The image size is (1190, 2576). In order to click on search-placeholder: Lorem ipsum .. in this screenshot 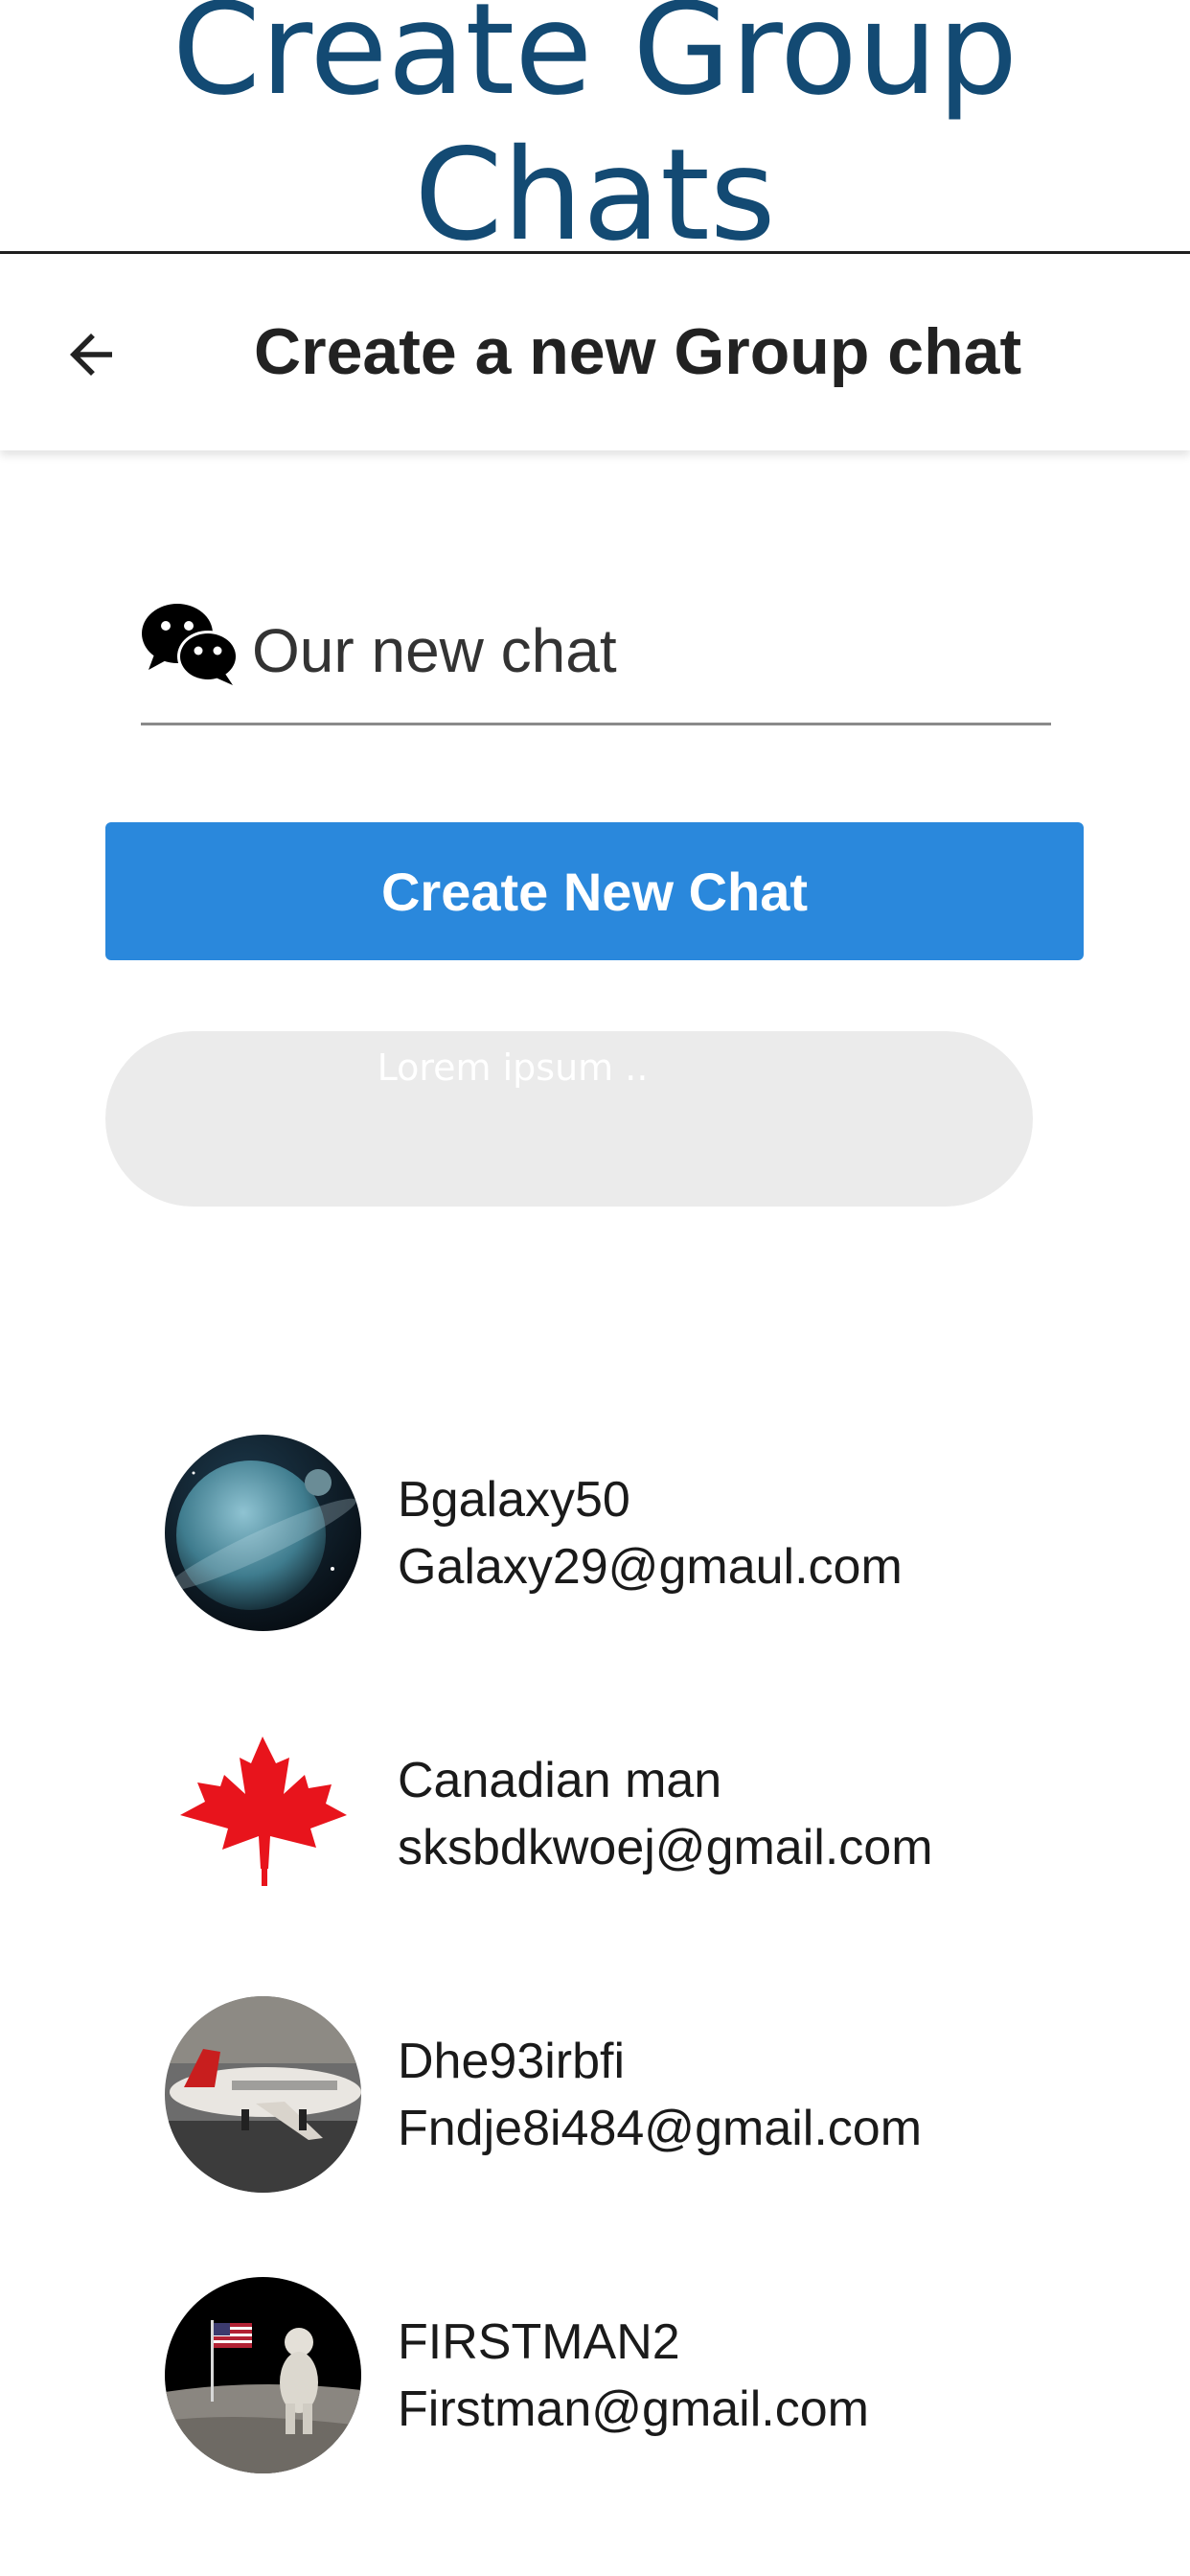, I will do `click(513, 1067)`.